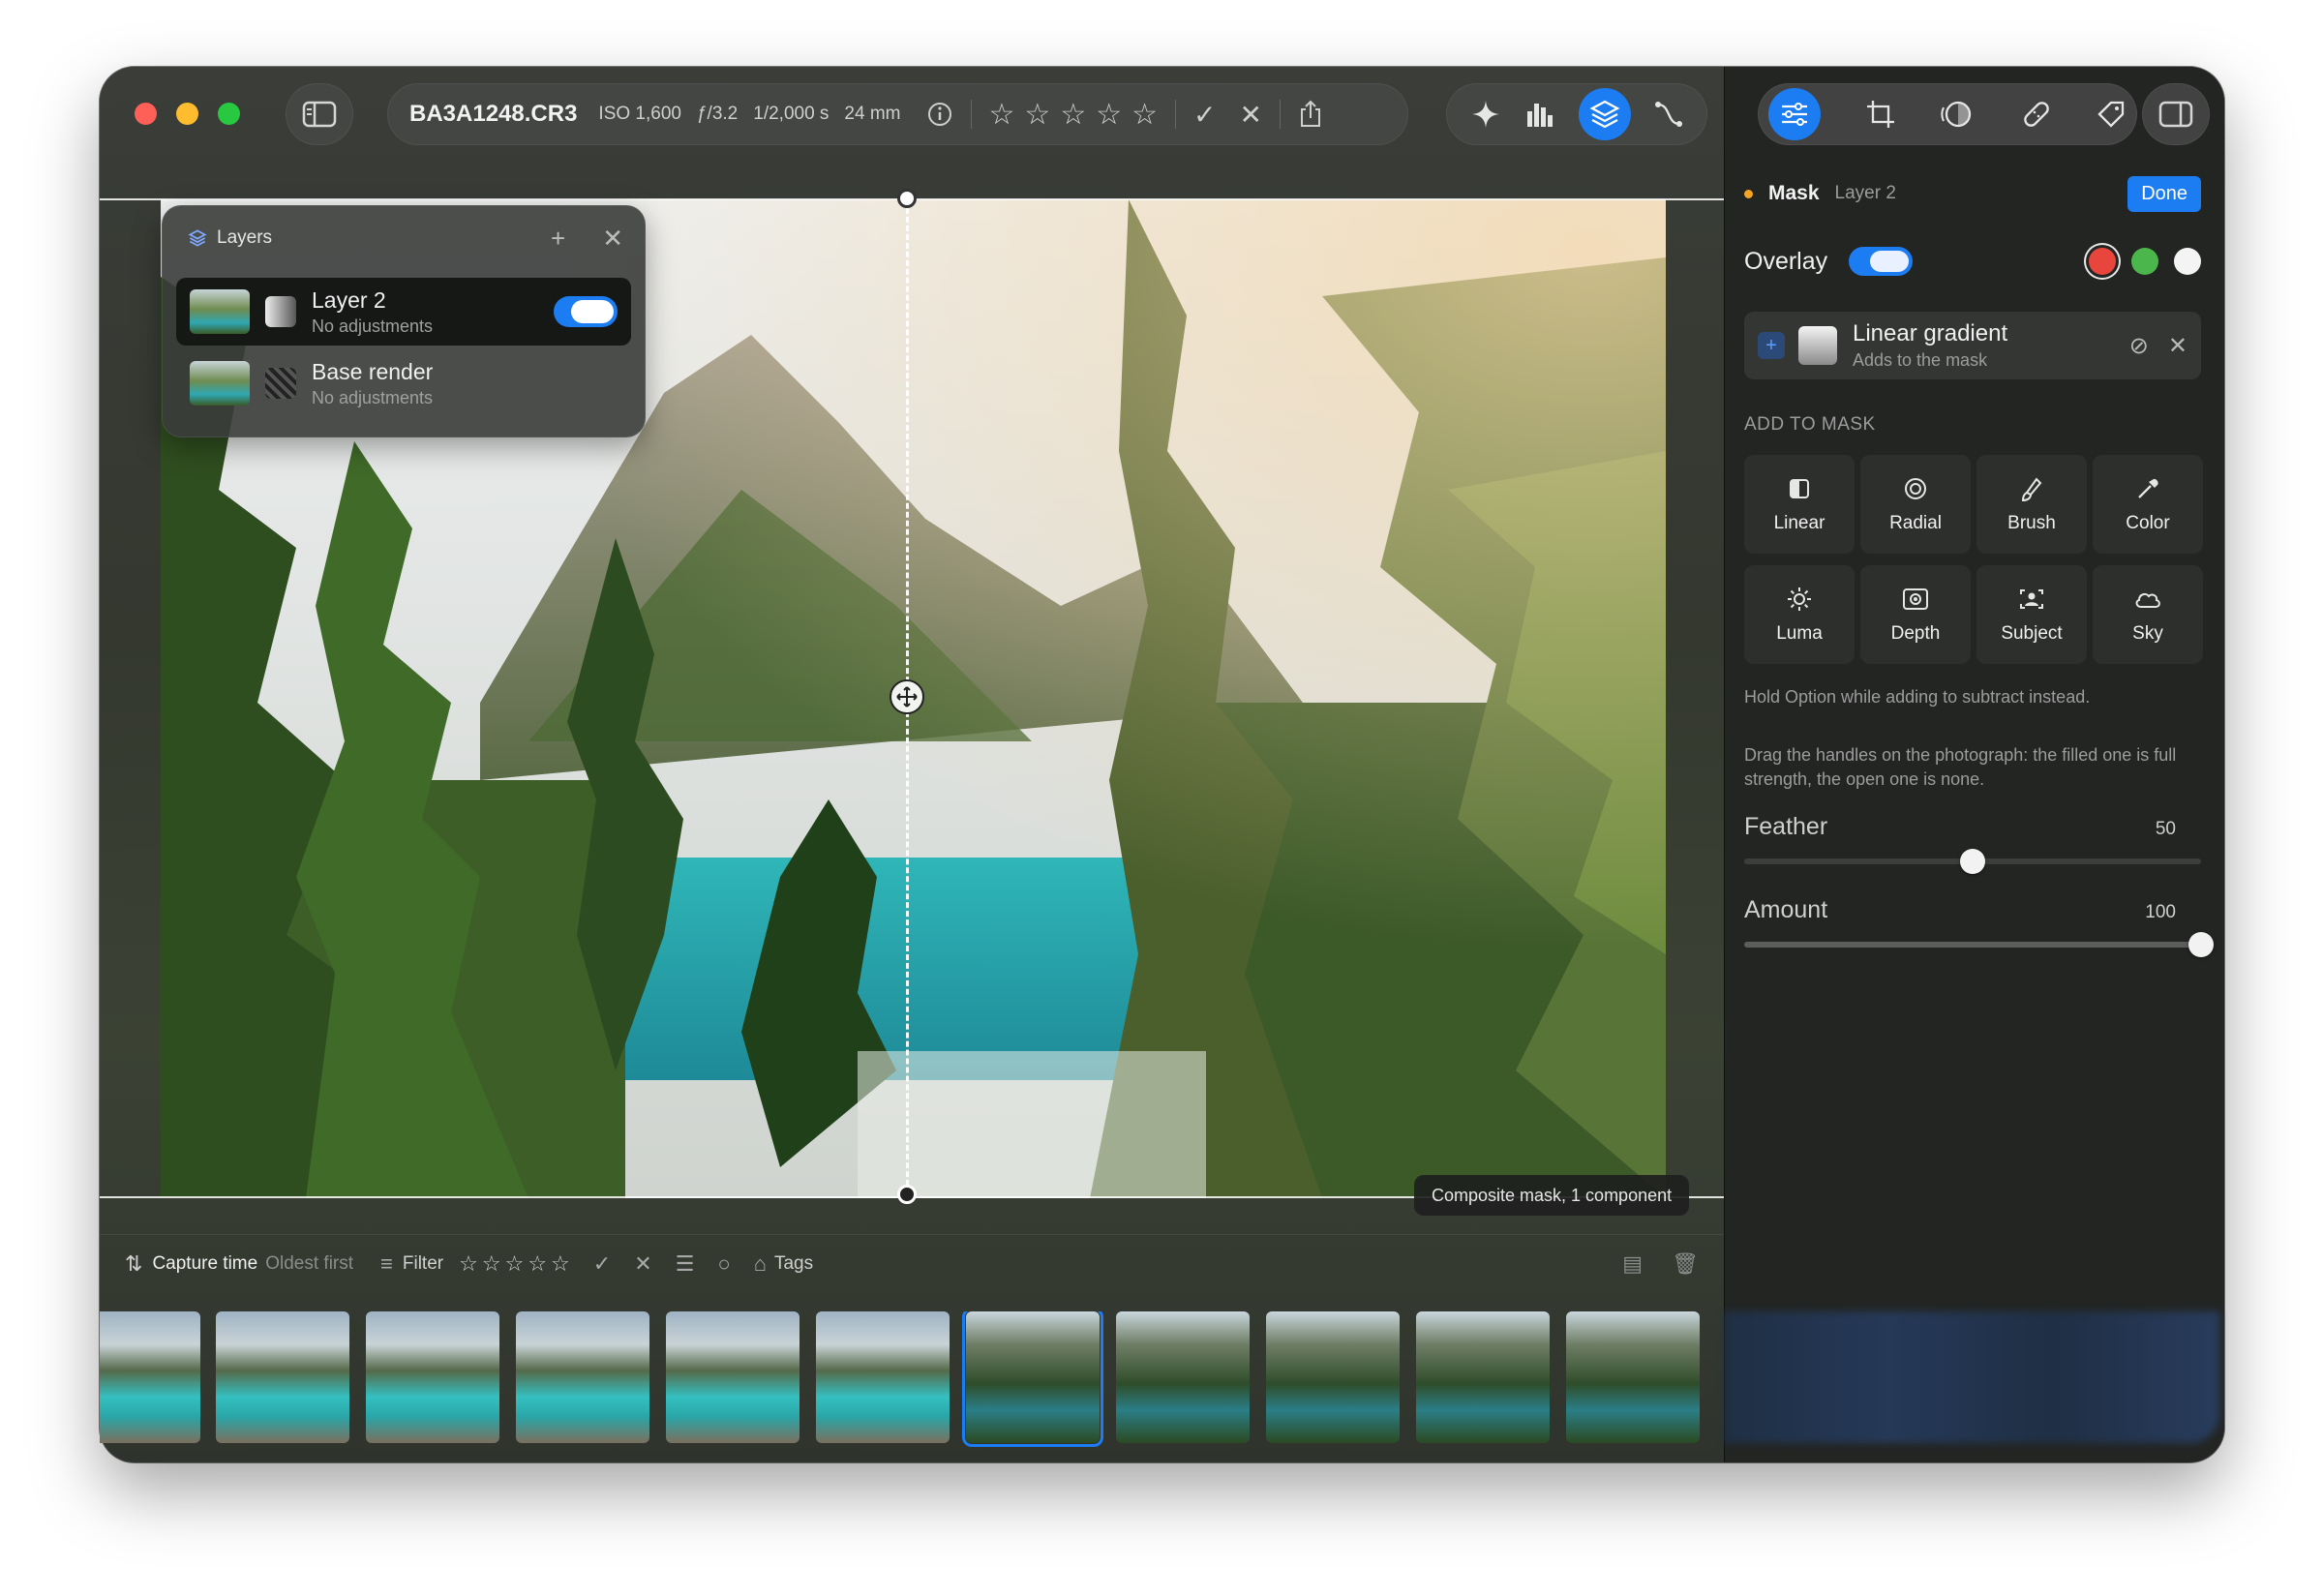  I want to click on sparkle-icon, so click(1485, 114).